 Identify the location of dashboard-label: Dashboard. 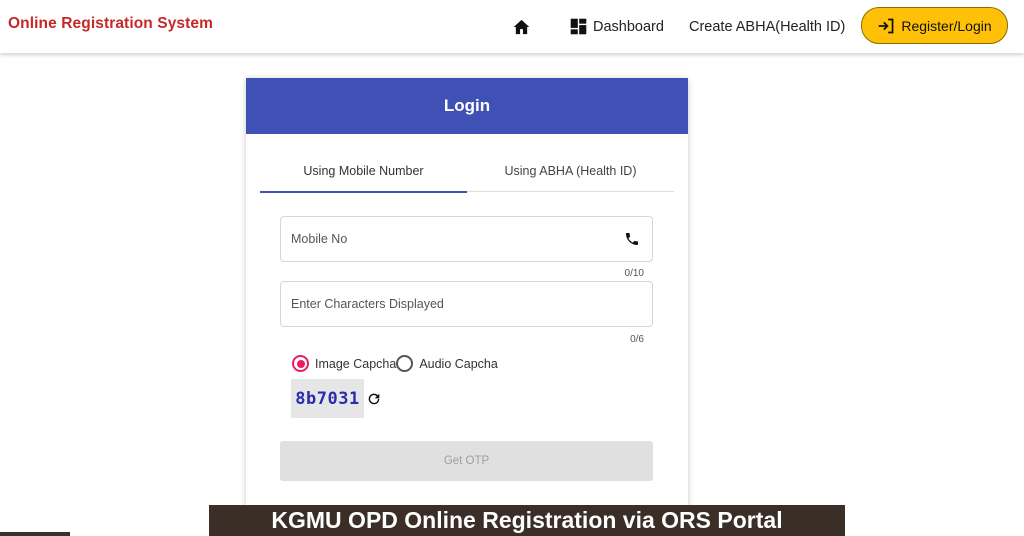
(628, 26).